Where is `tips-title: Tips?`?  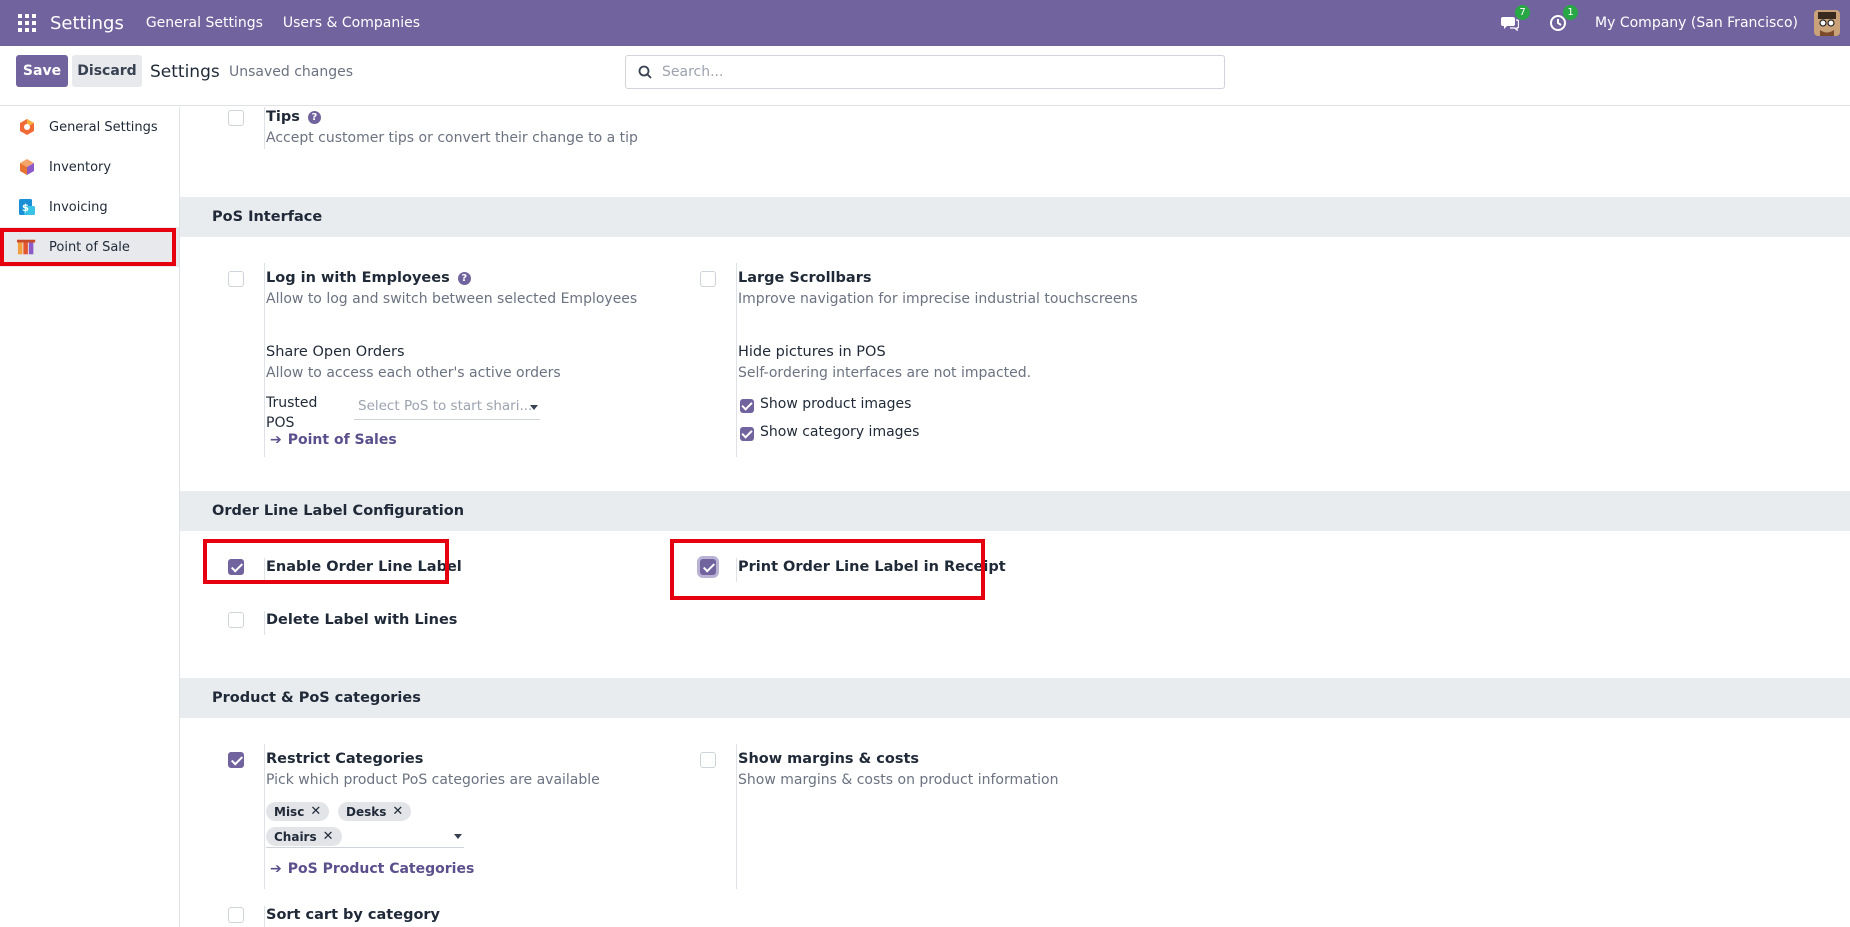
tips-title: Tips? is located at coordinates (293, 117).